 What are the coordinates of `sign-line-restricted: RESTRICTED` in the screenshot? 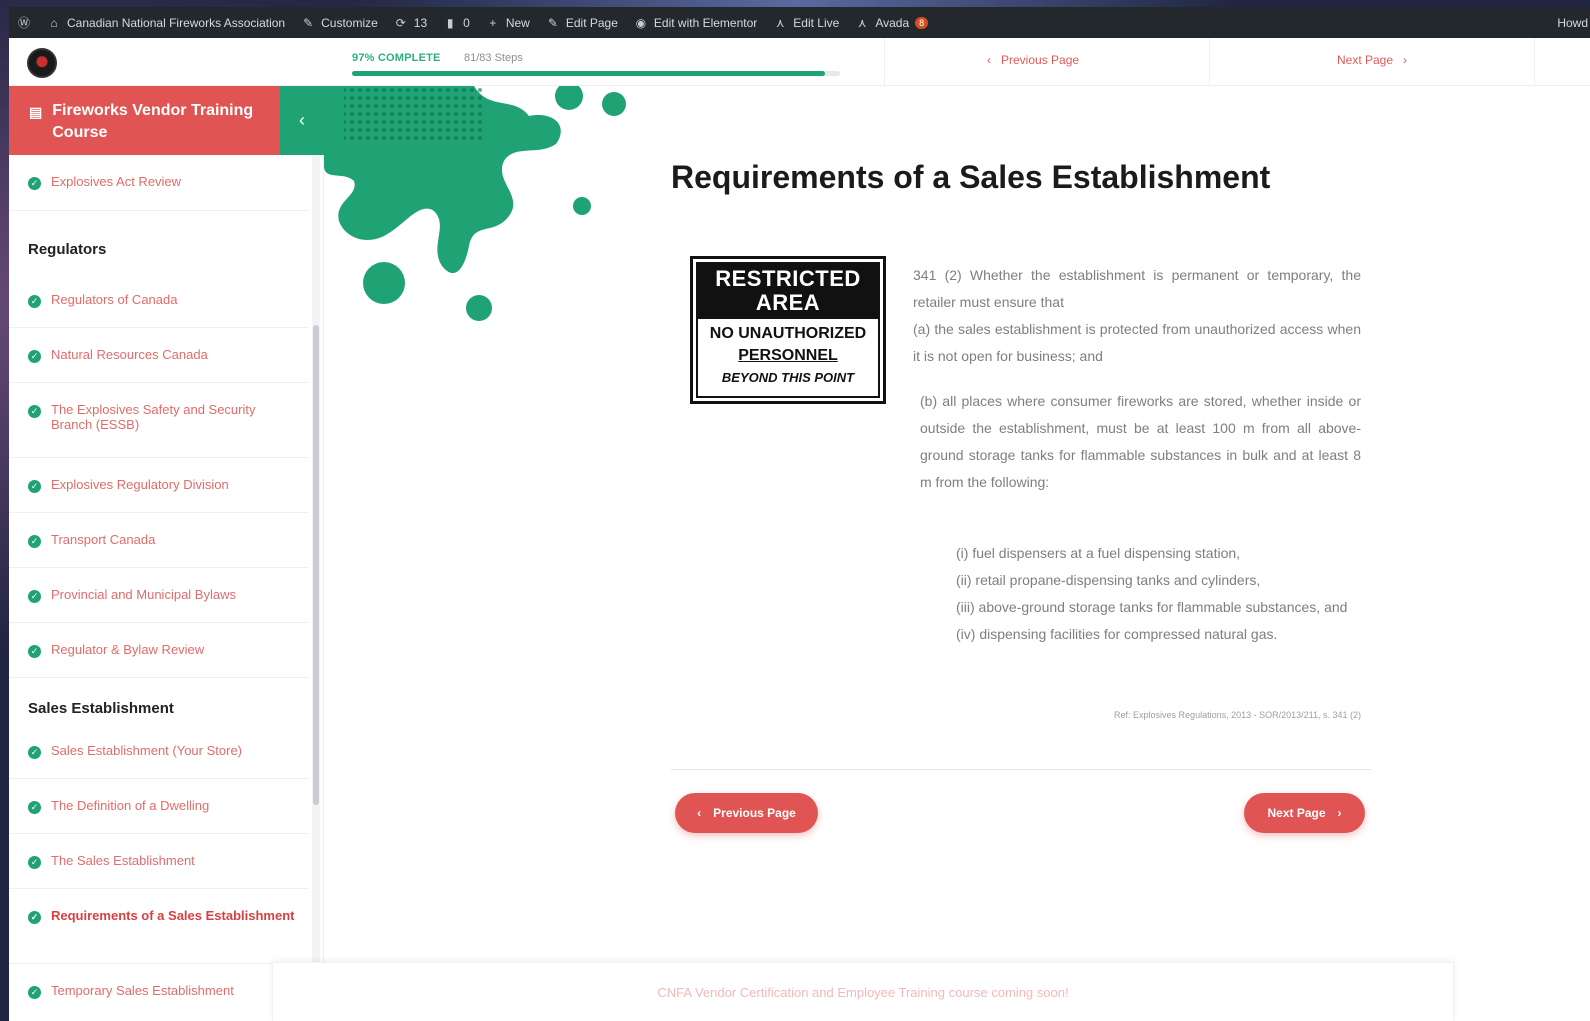 It's located at (788, 278).